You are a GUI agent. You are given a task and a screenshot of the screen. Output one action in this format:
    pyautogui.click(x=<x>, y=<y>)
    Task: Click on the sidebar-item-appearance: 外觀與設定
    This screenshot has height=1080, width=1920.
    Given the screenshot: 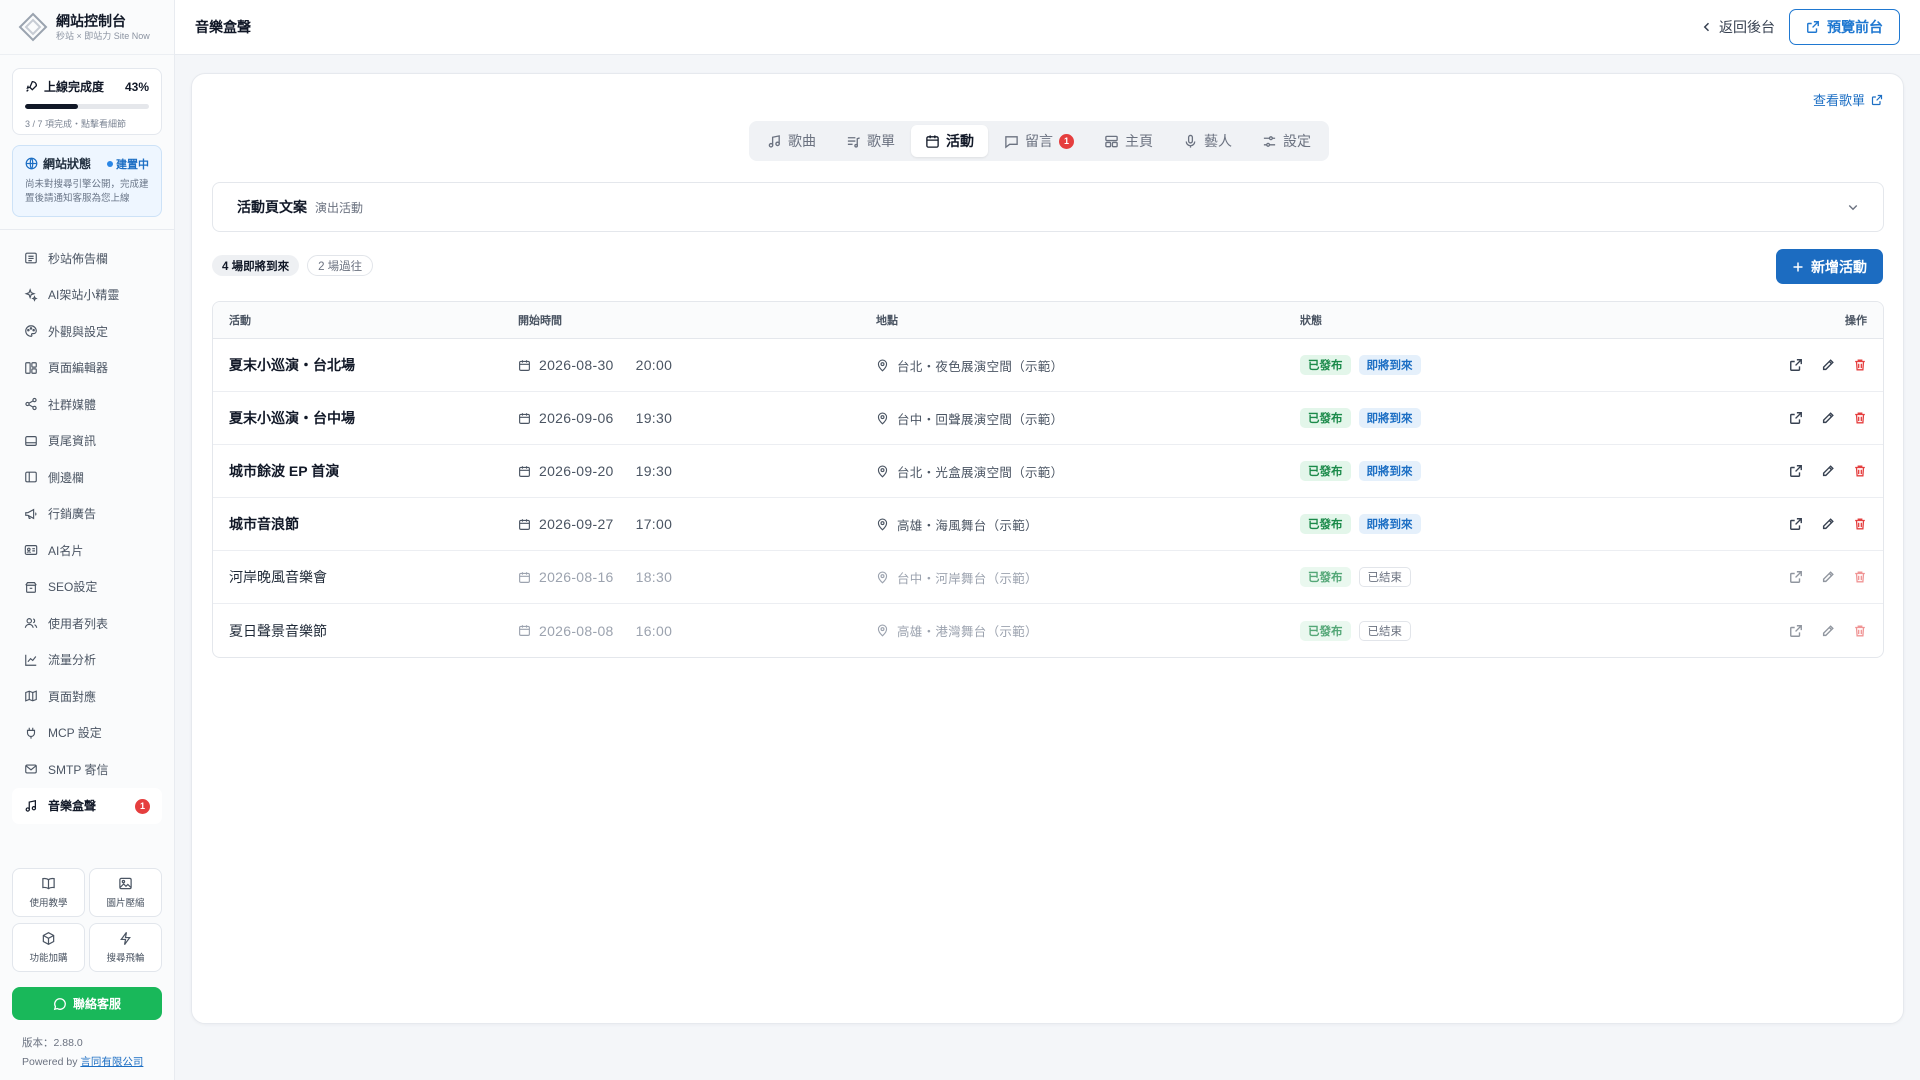 What is the action you would take?
    pyautogui.click(x=87, y=331)
    